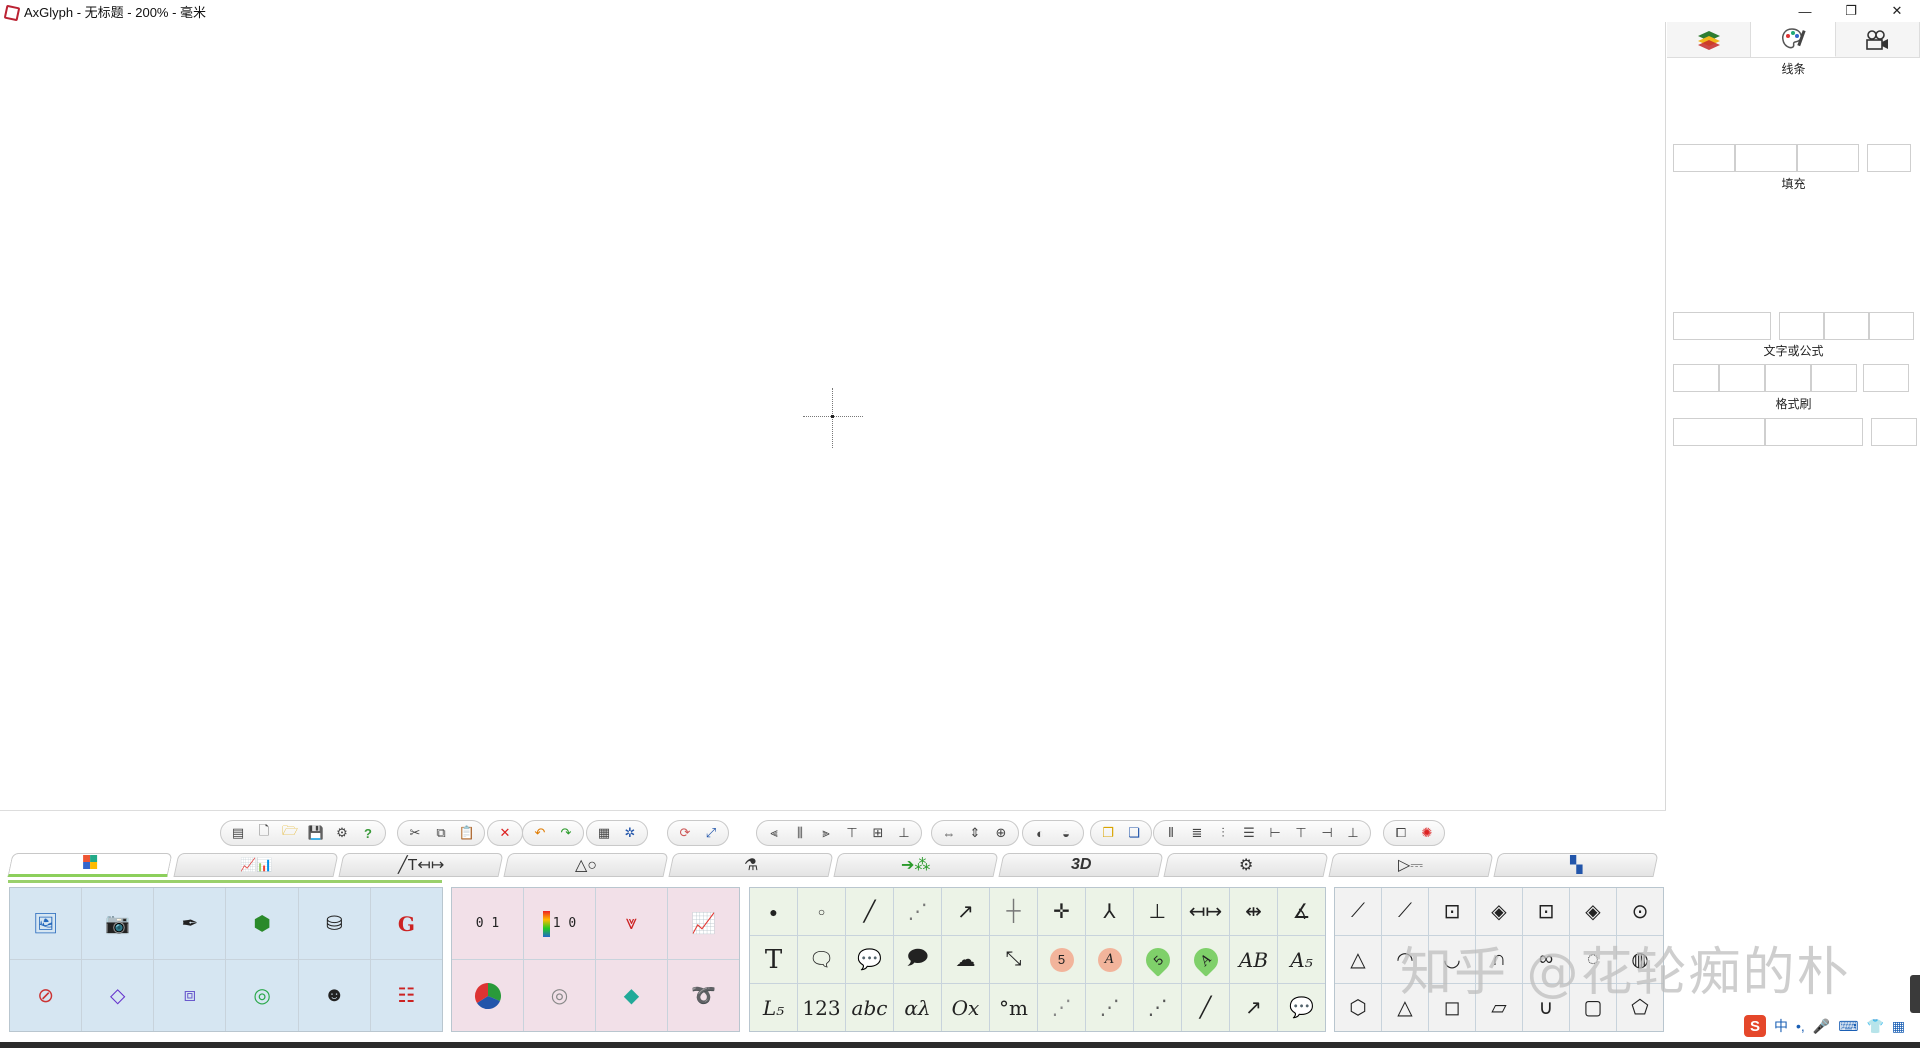 The width and height of the screenshot is (1920, 1048). Describe the element at coordinates (1766, 158) in the screenshot. I see `line-width-box` at that location.